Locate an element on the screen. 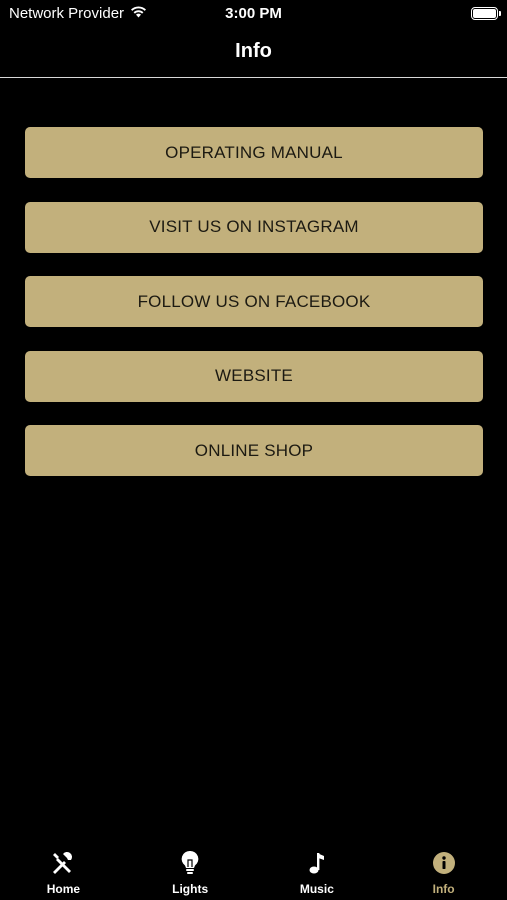 The image size is (507, 900). tab-music: Music is located at coordinates (317, 870).